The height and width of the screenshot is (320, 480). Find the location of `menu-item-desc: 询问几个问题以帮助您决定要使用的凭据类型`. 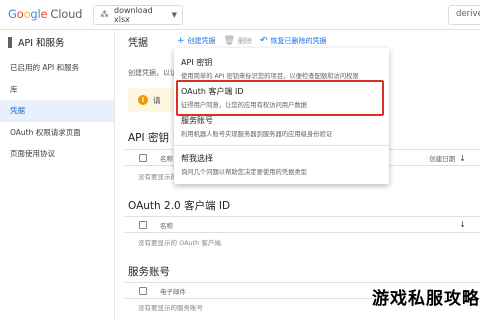

menu-item-desc: 询问几个问题以帮助您决定要使用的凭据类型 is located at coordinates (244, 172).